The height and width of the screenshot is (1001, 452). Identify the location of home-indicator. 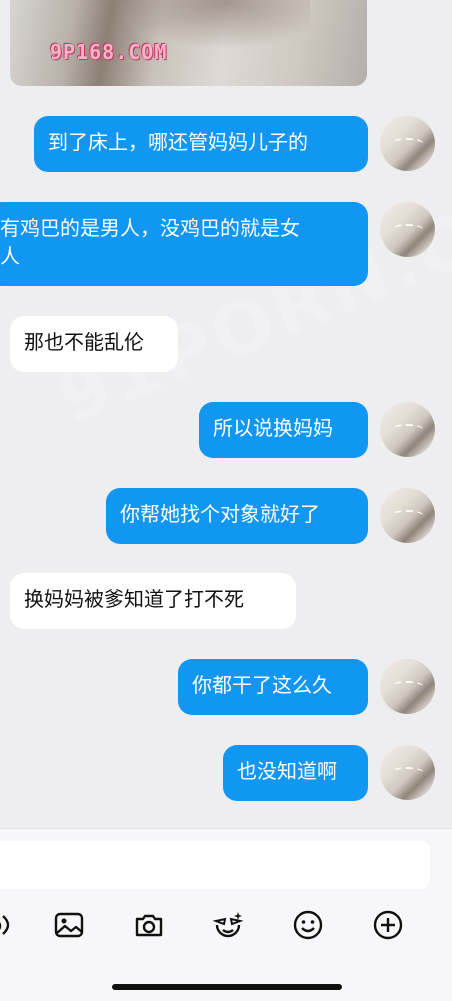
(227, 987).